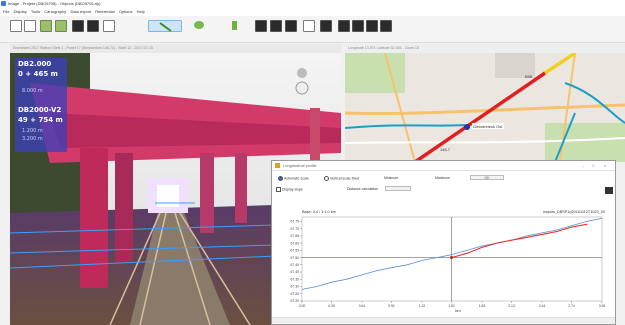 The height and width of the screenshot is (325, 625). I want to click on eye-icon, so click(199, 25).